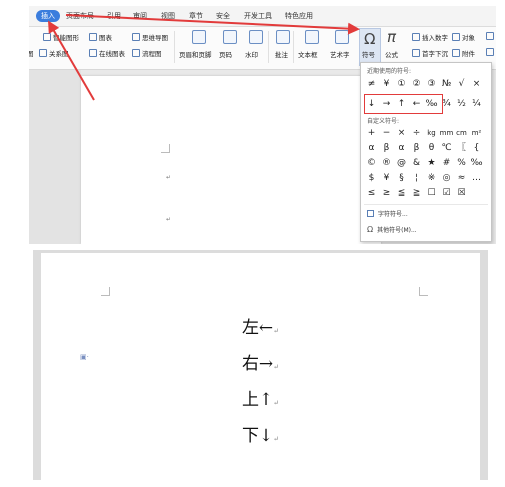 The image size is (505, 487). What do you see at coordinates (461, 133) in the screenshot?
I see `symbol-cell: cm` at bounding box center [461, 133].